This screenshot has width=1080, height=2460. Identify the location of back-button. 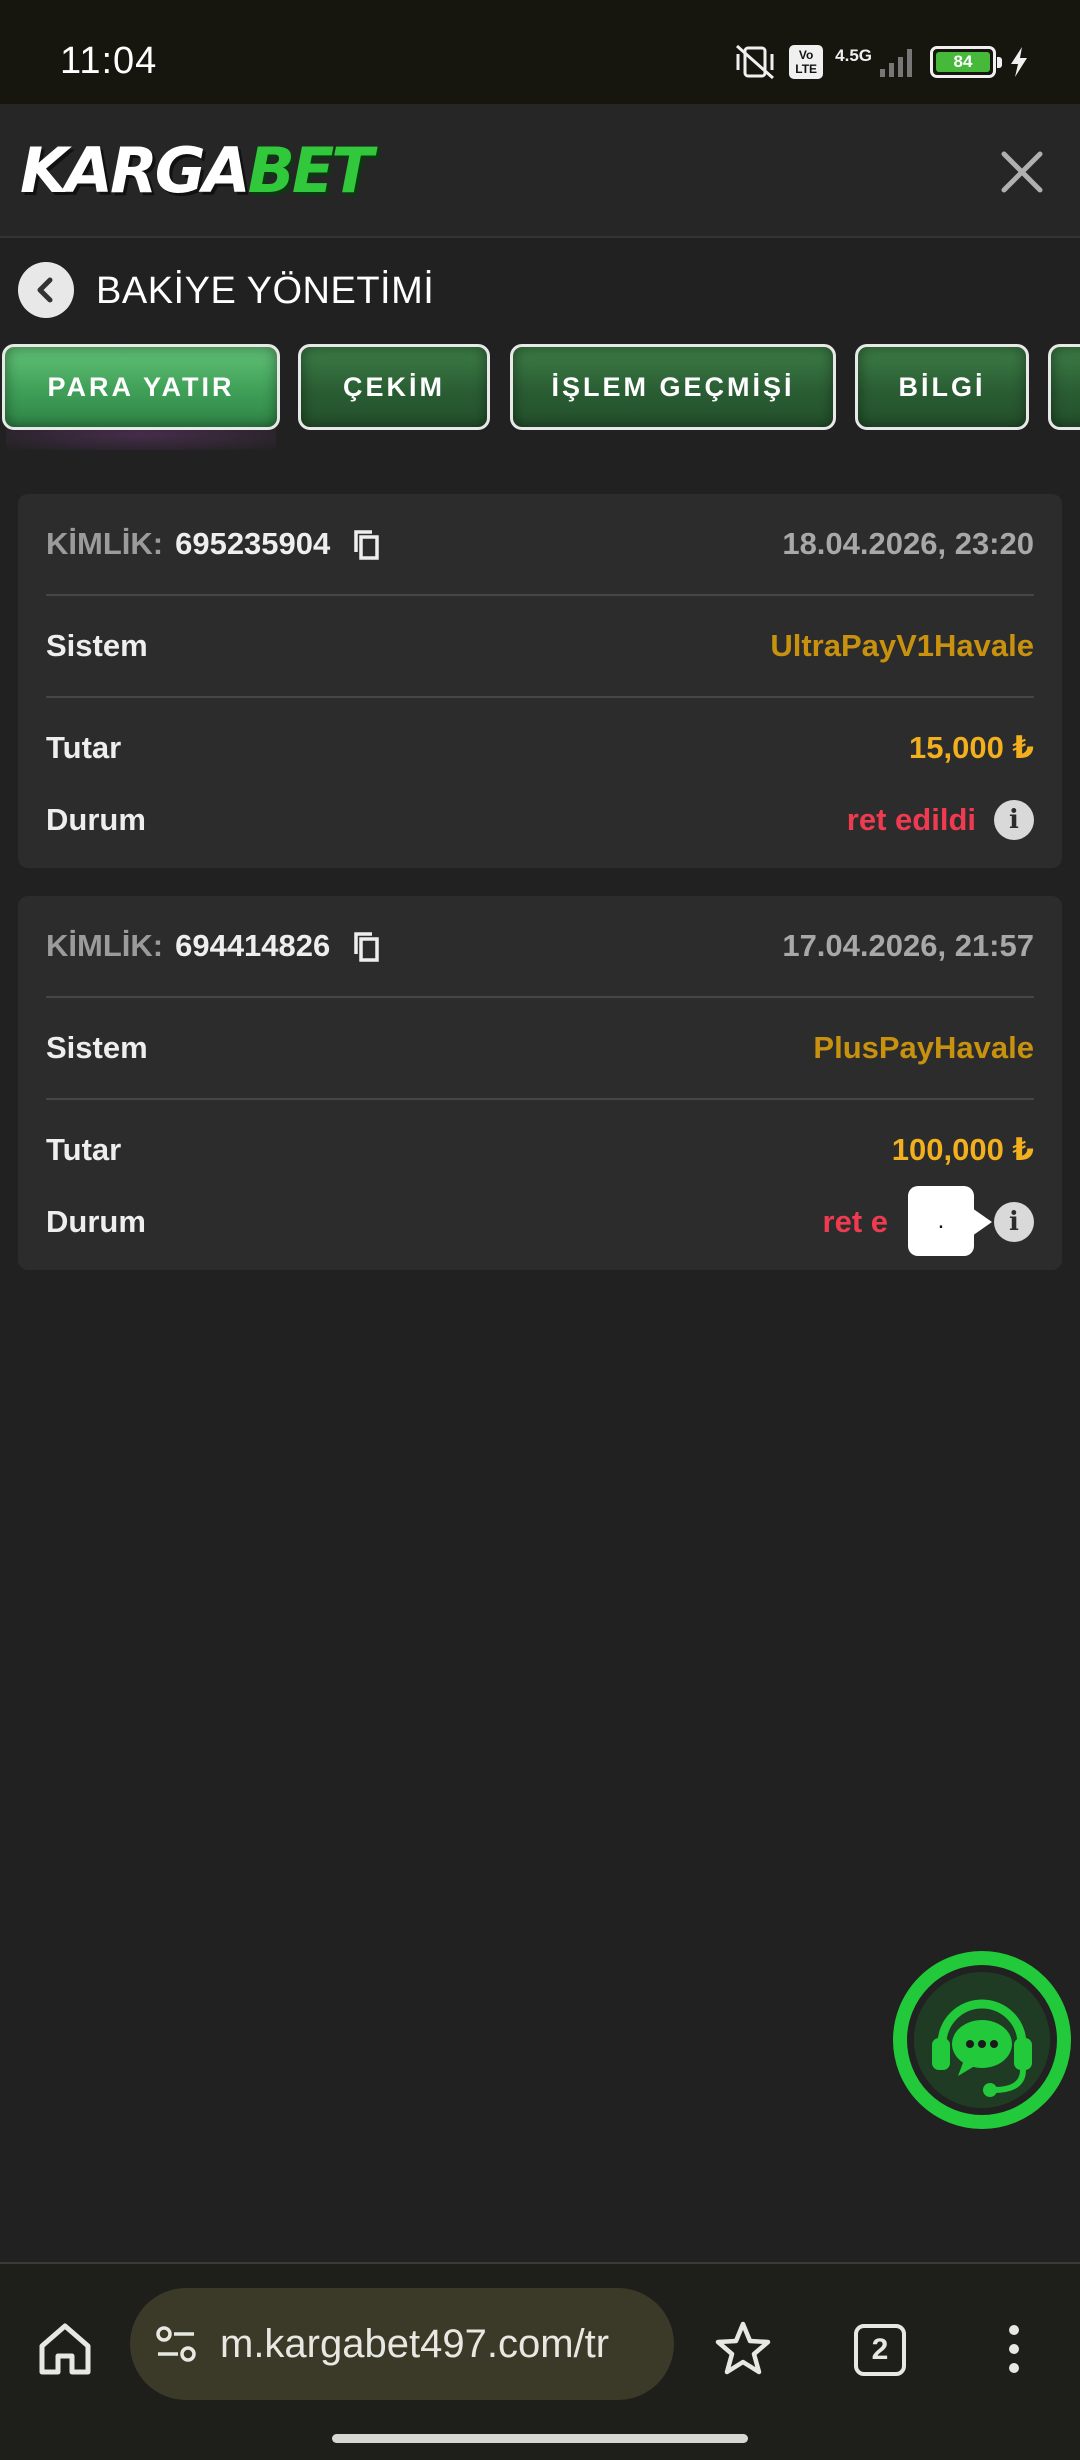
(46, 290).